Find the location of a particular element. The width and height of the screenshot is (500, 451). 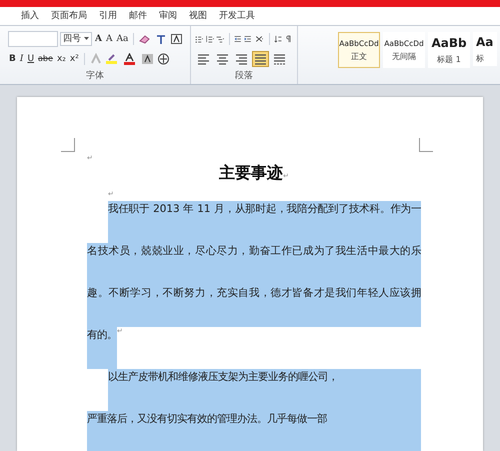

group-label: 段落 is located at coordinates (244, 76).